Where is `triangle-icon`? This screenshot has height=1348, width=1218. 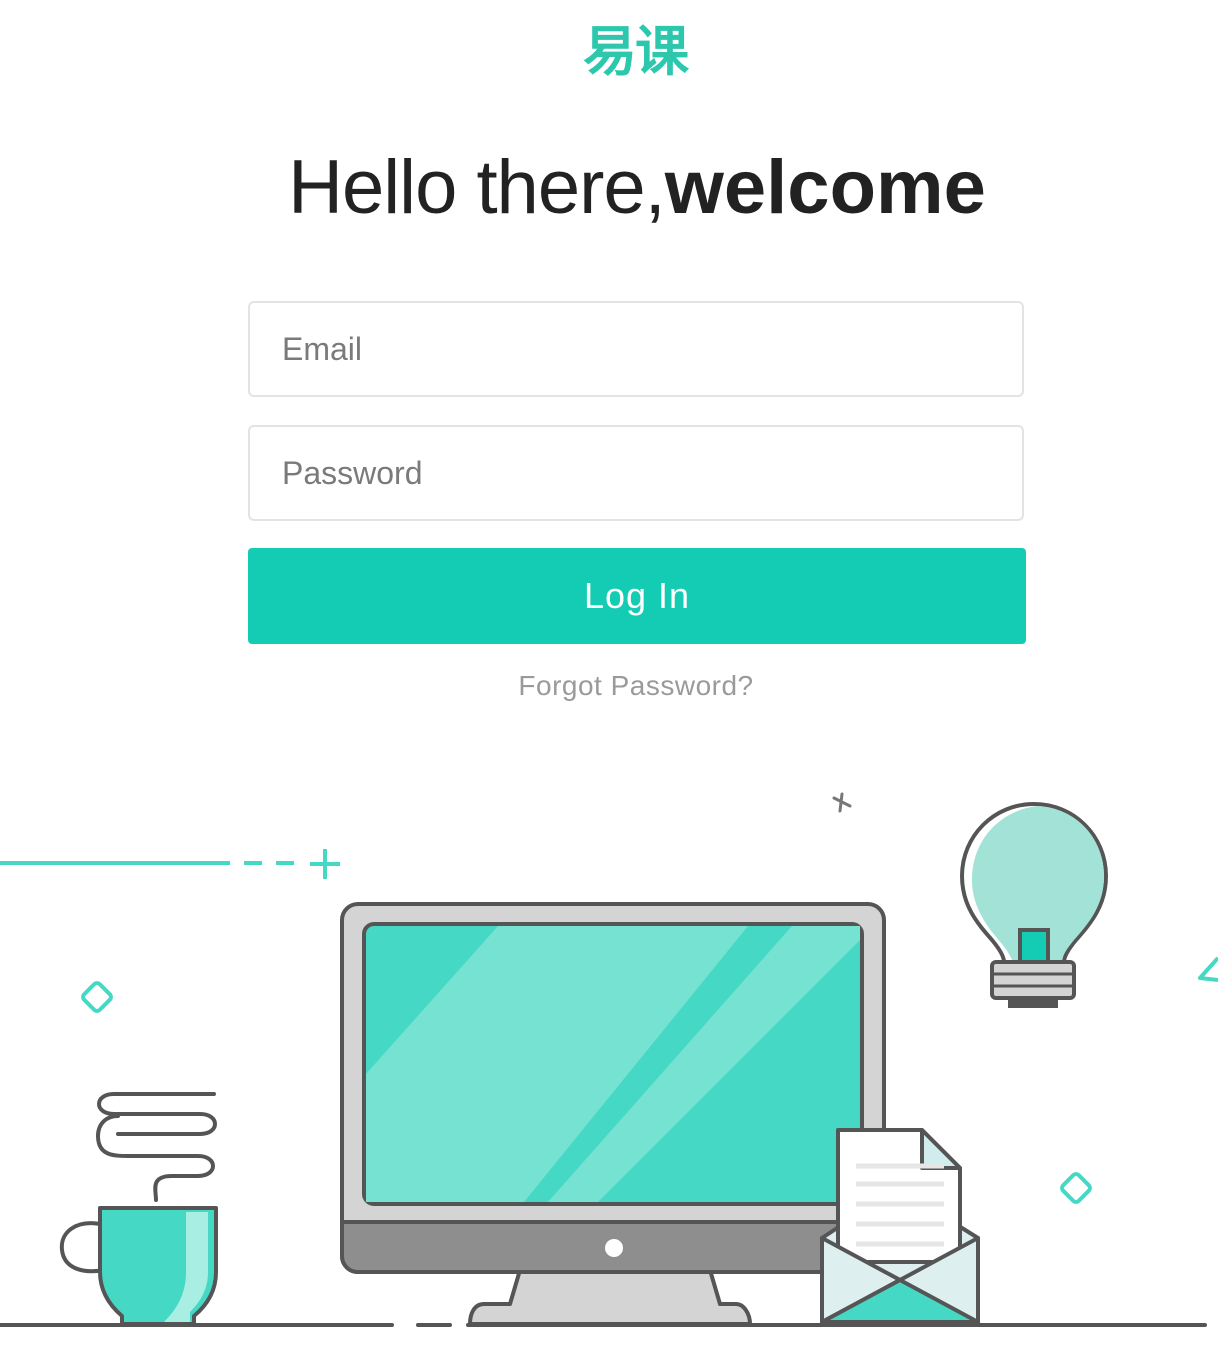 triangle-icon is located at coordinates (1208, 969).